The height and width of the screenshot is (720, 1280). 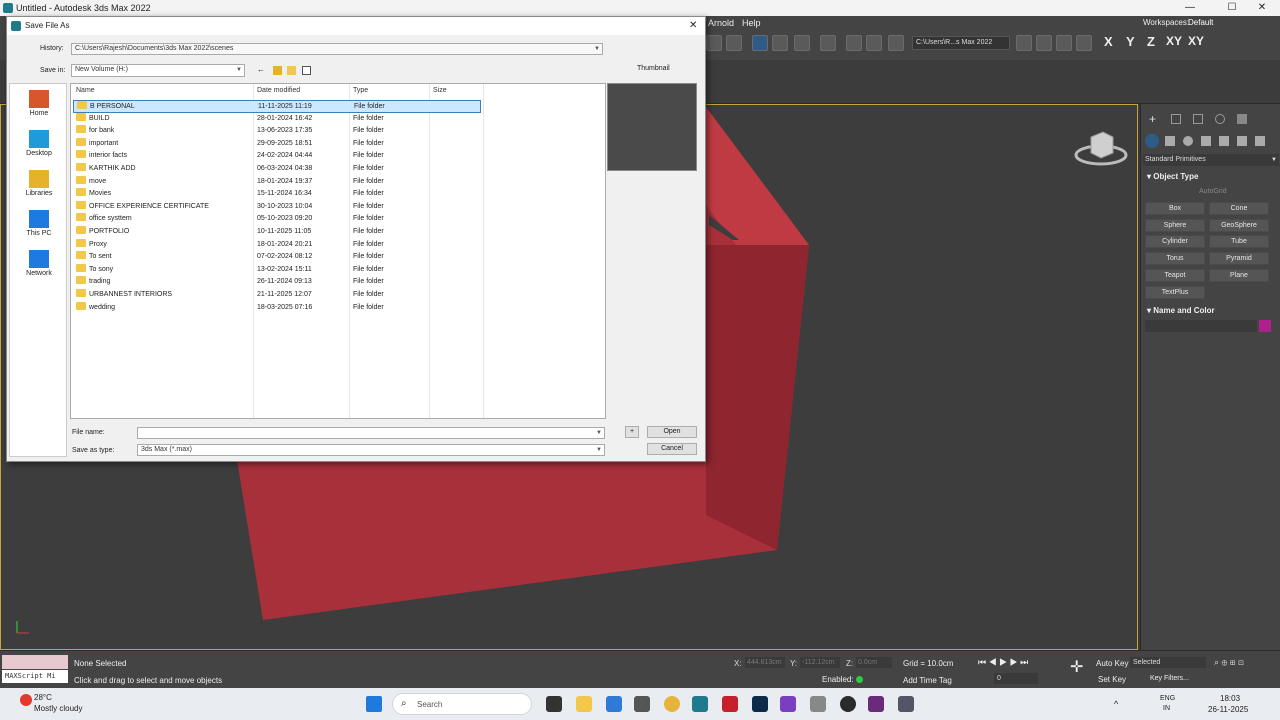 I want to click on chrome-icon, so click(x=672, y=704).